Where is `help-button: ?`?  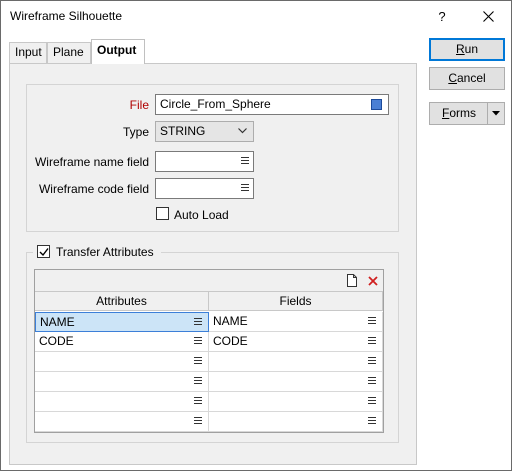 help-button: ? is located at coordinates (442, 16).